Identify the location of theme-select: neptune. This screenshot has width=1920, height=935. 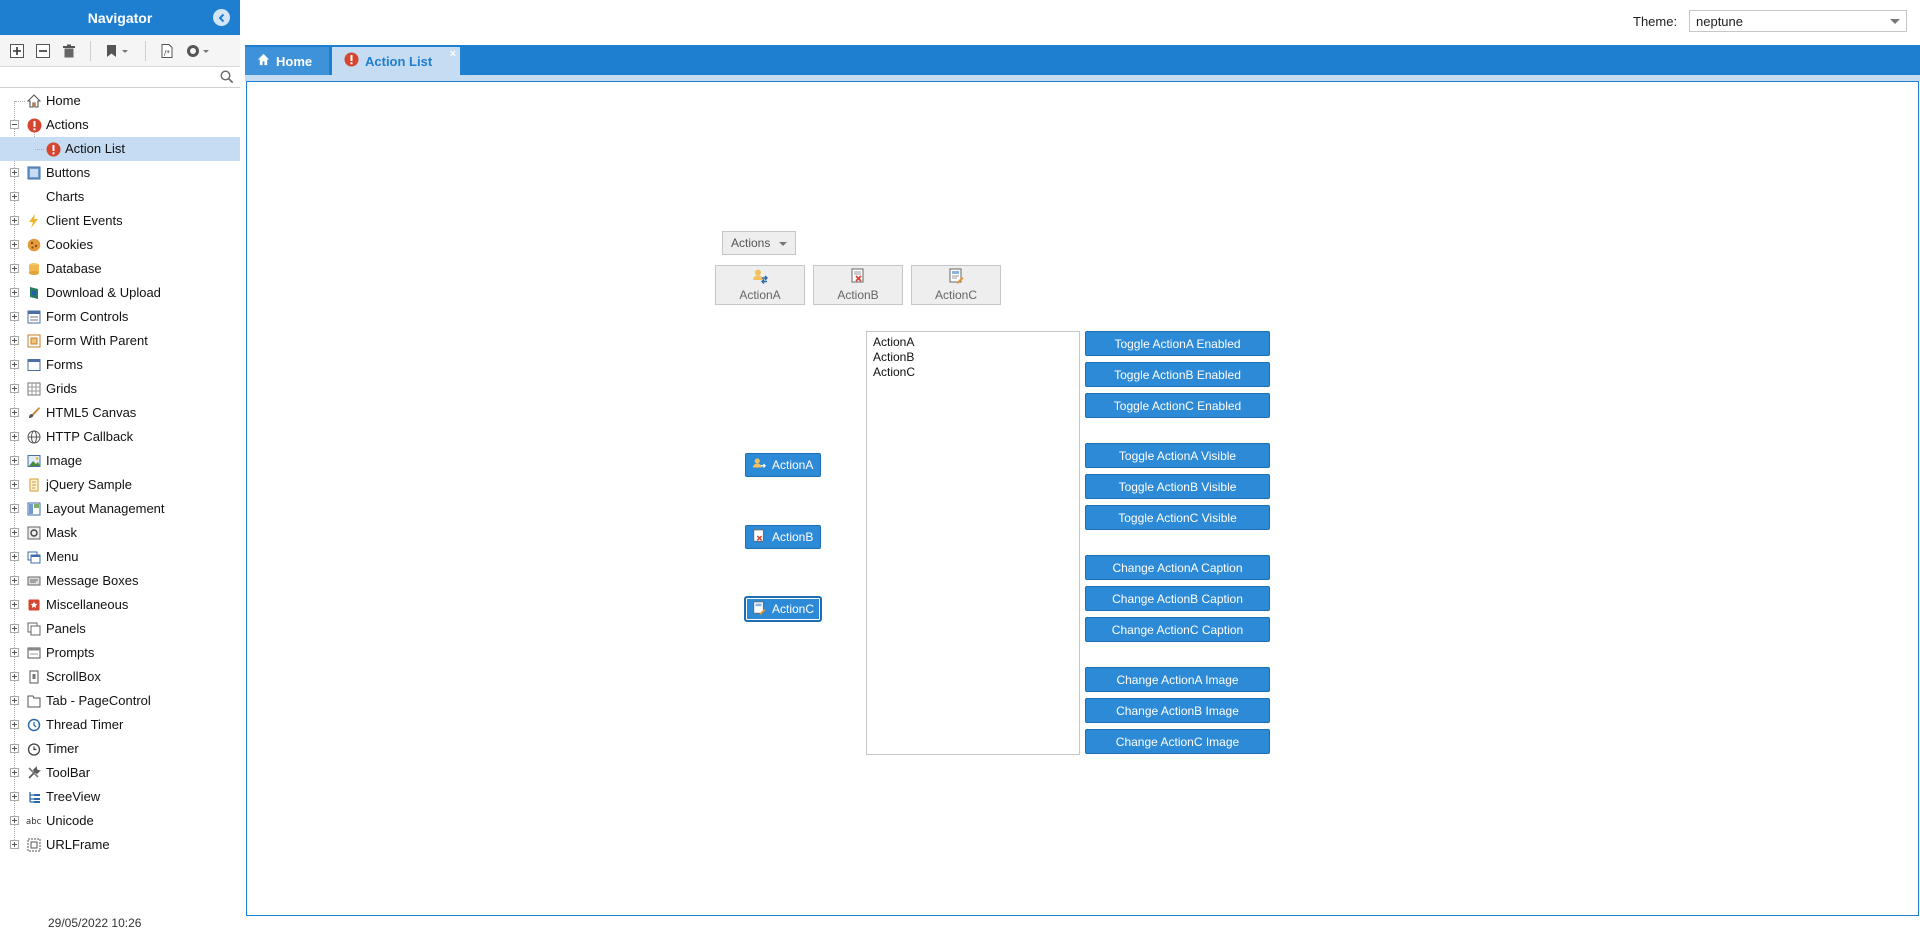
(1798, 21).